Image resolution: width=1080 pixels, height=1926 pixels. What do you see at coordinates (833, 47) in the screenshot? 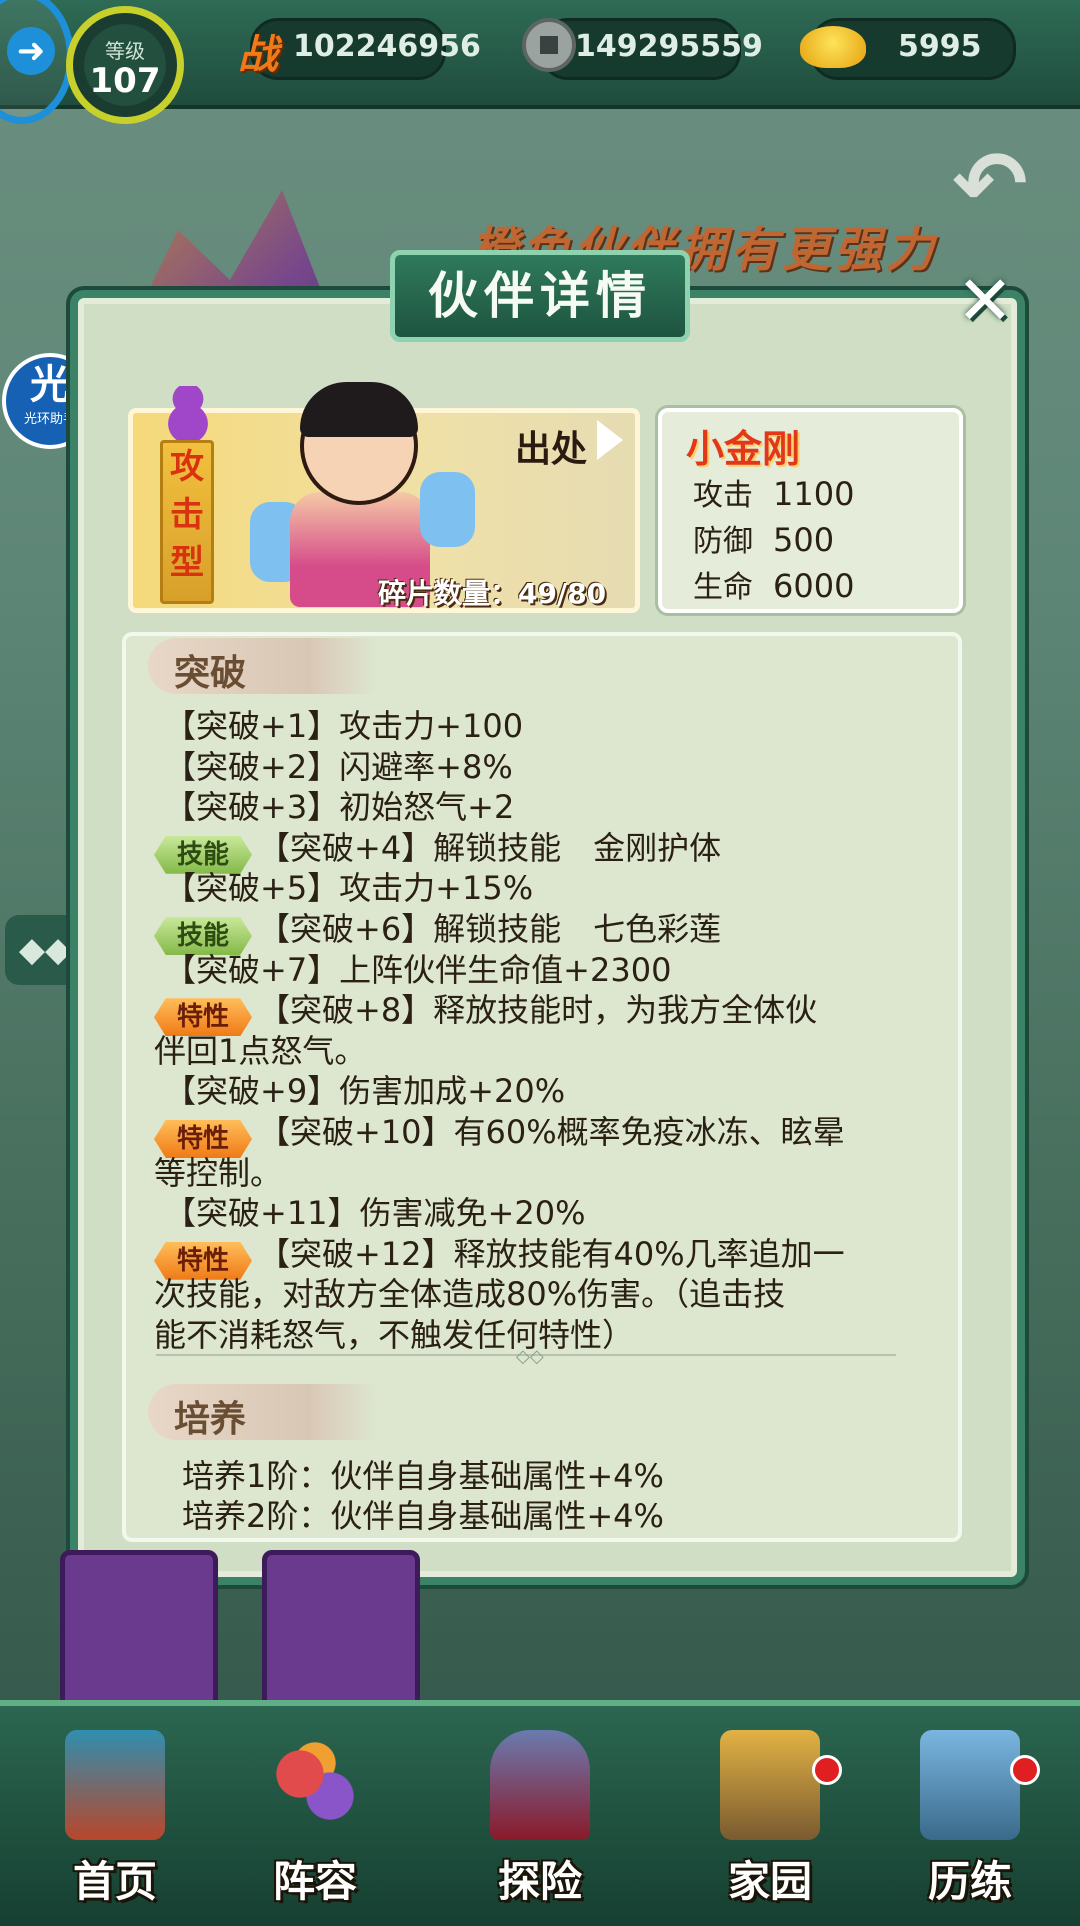
I see `gold-ingot-icon` at bounding box center [833, 47].